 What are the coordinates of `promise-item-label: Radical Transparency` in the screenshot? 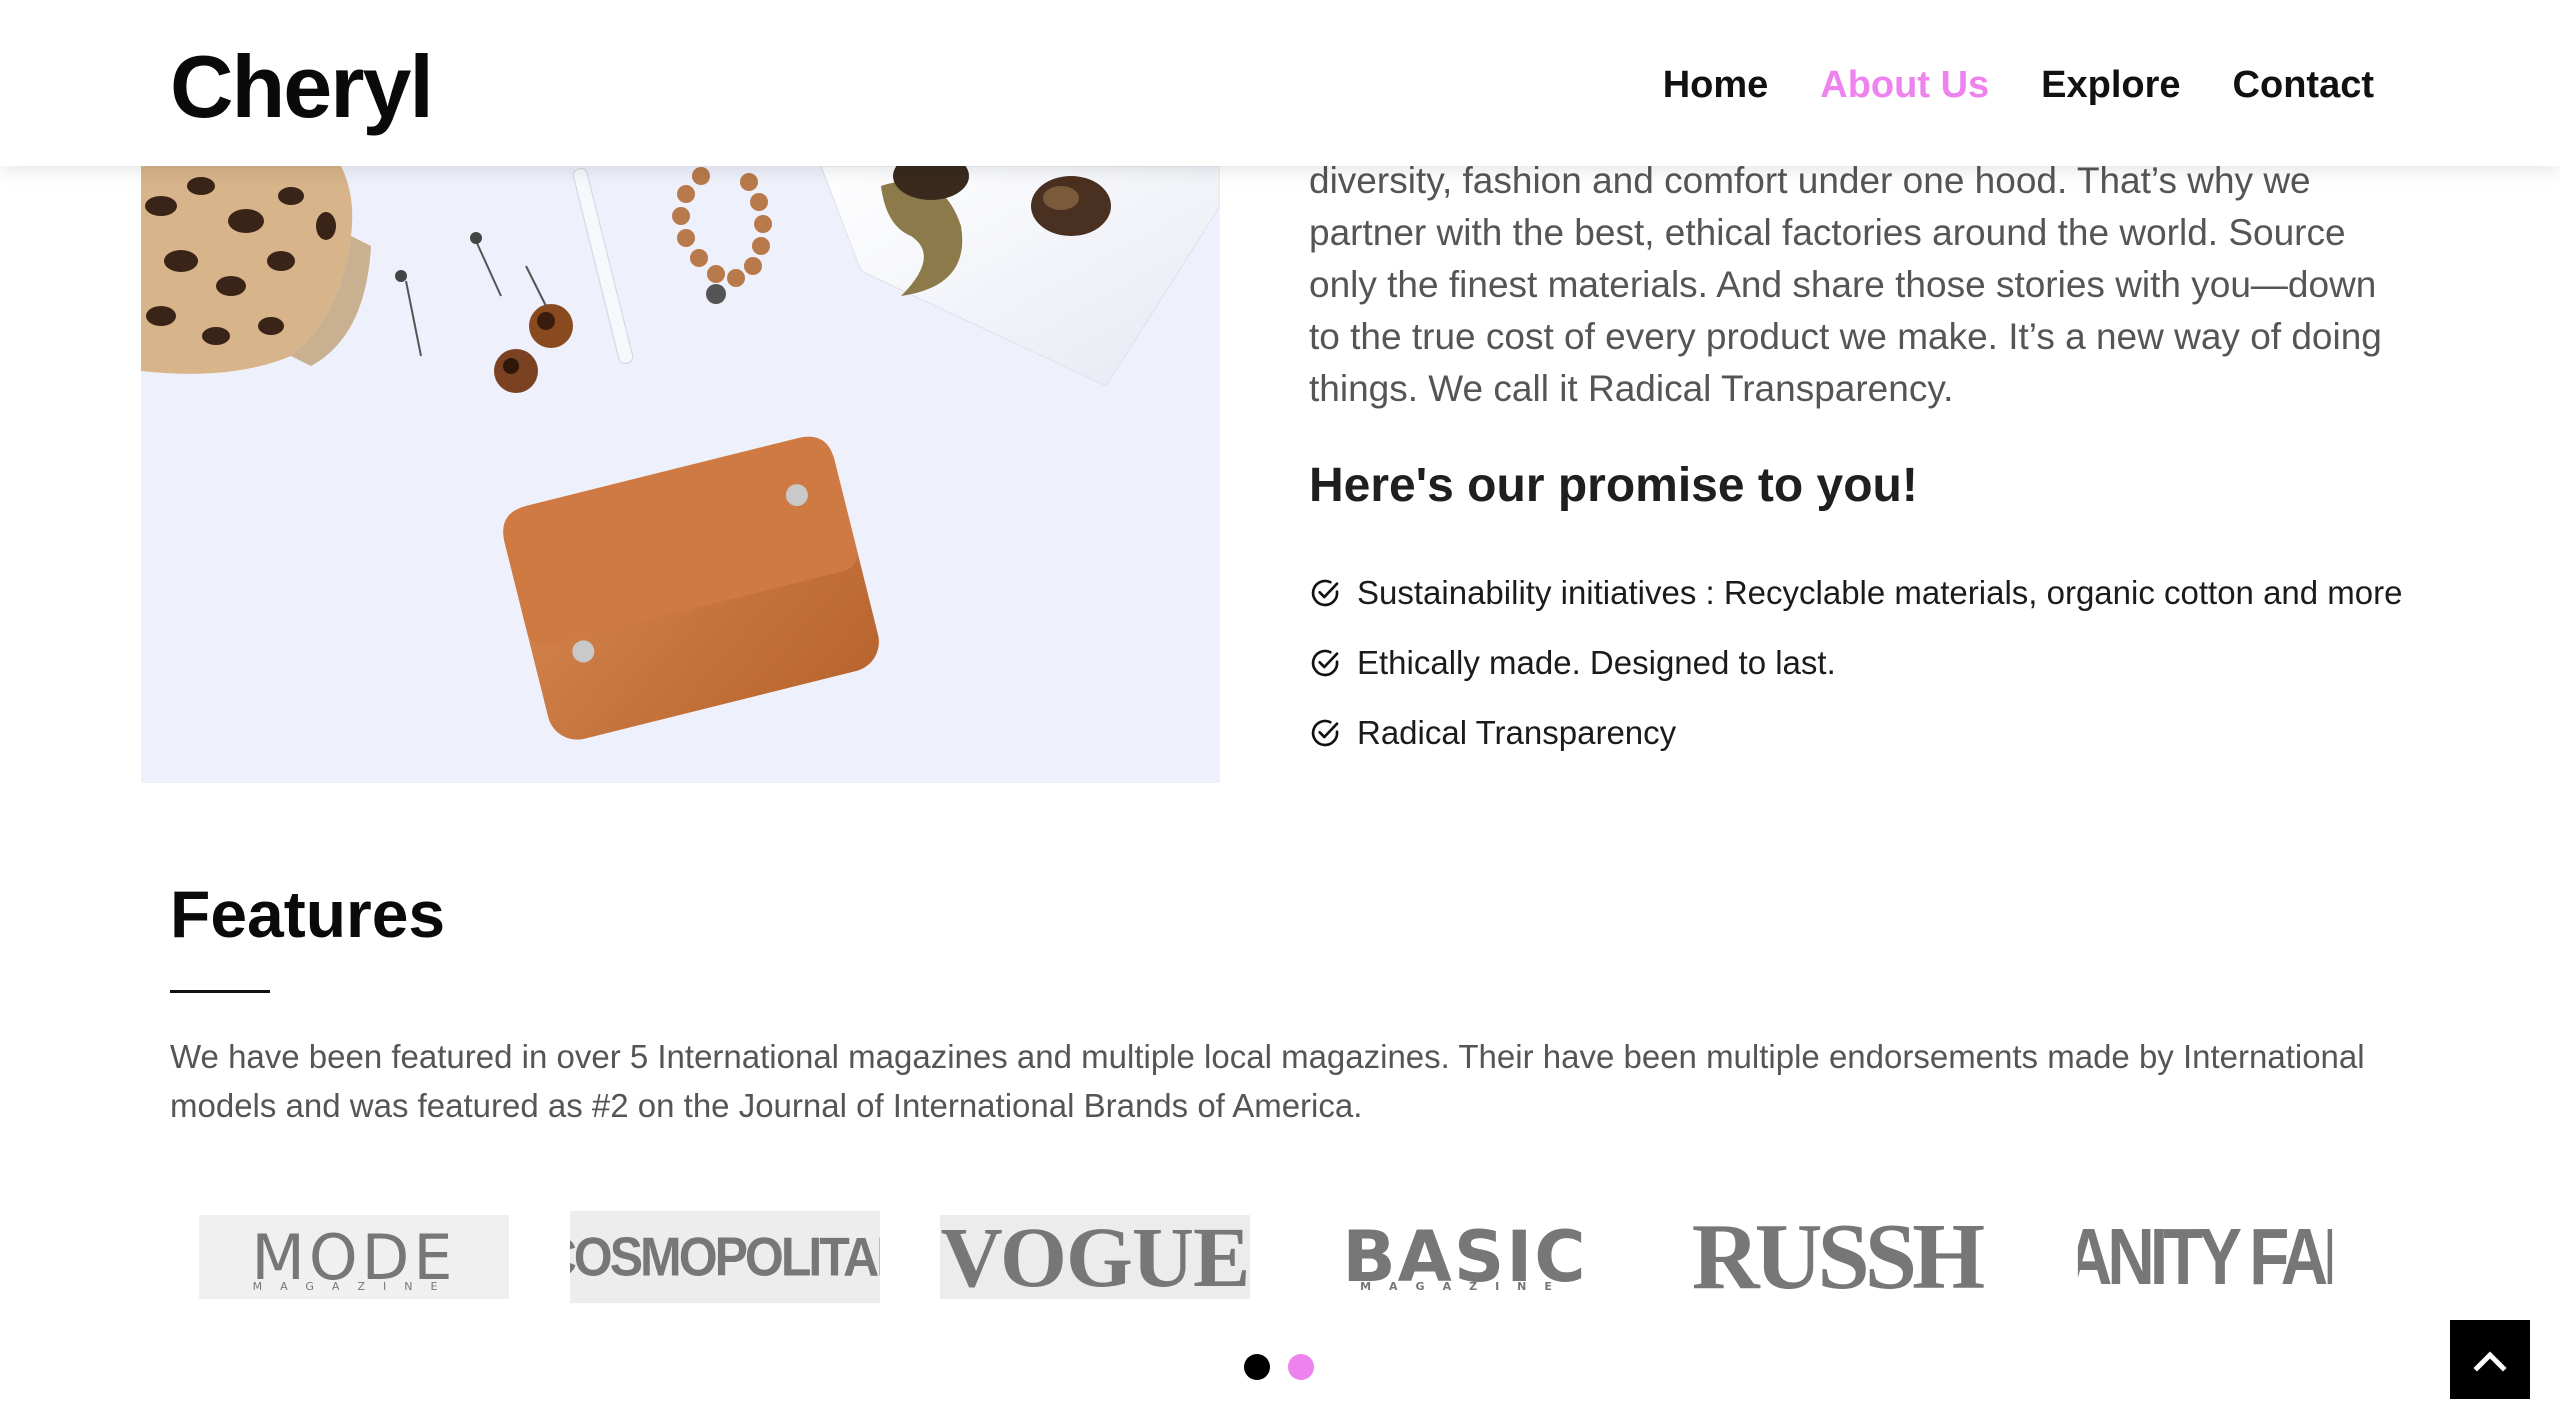 It's located at (1517, 732).